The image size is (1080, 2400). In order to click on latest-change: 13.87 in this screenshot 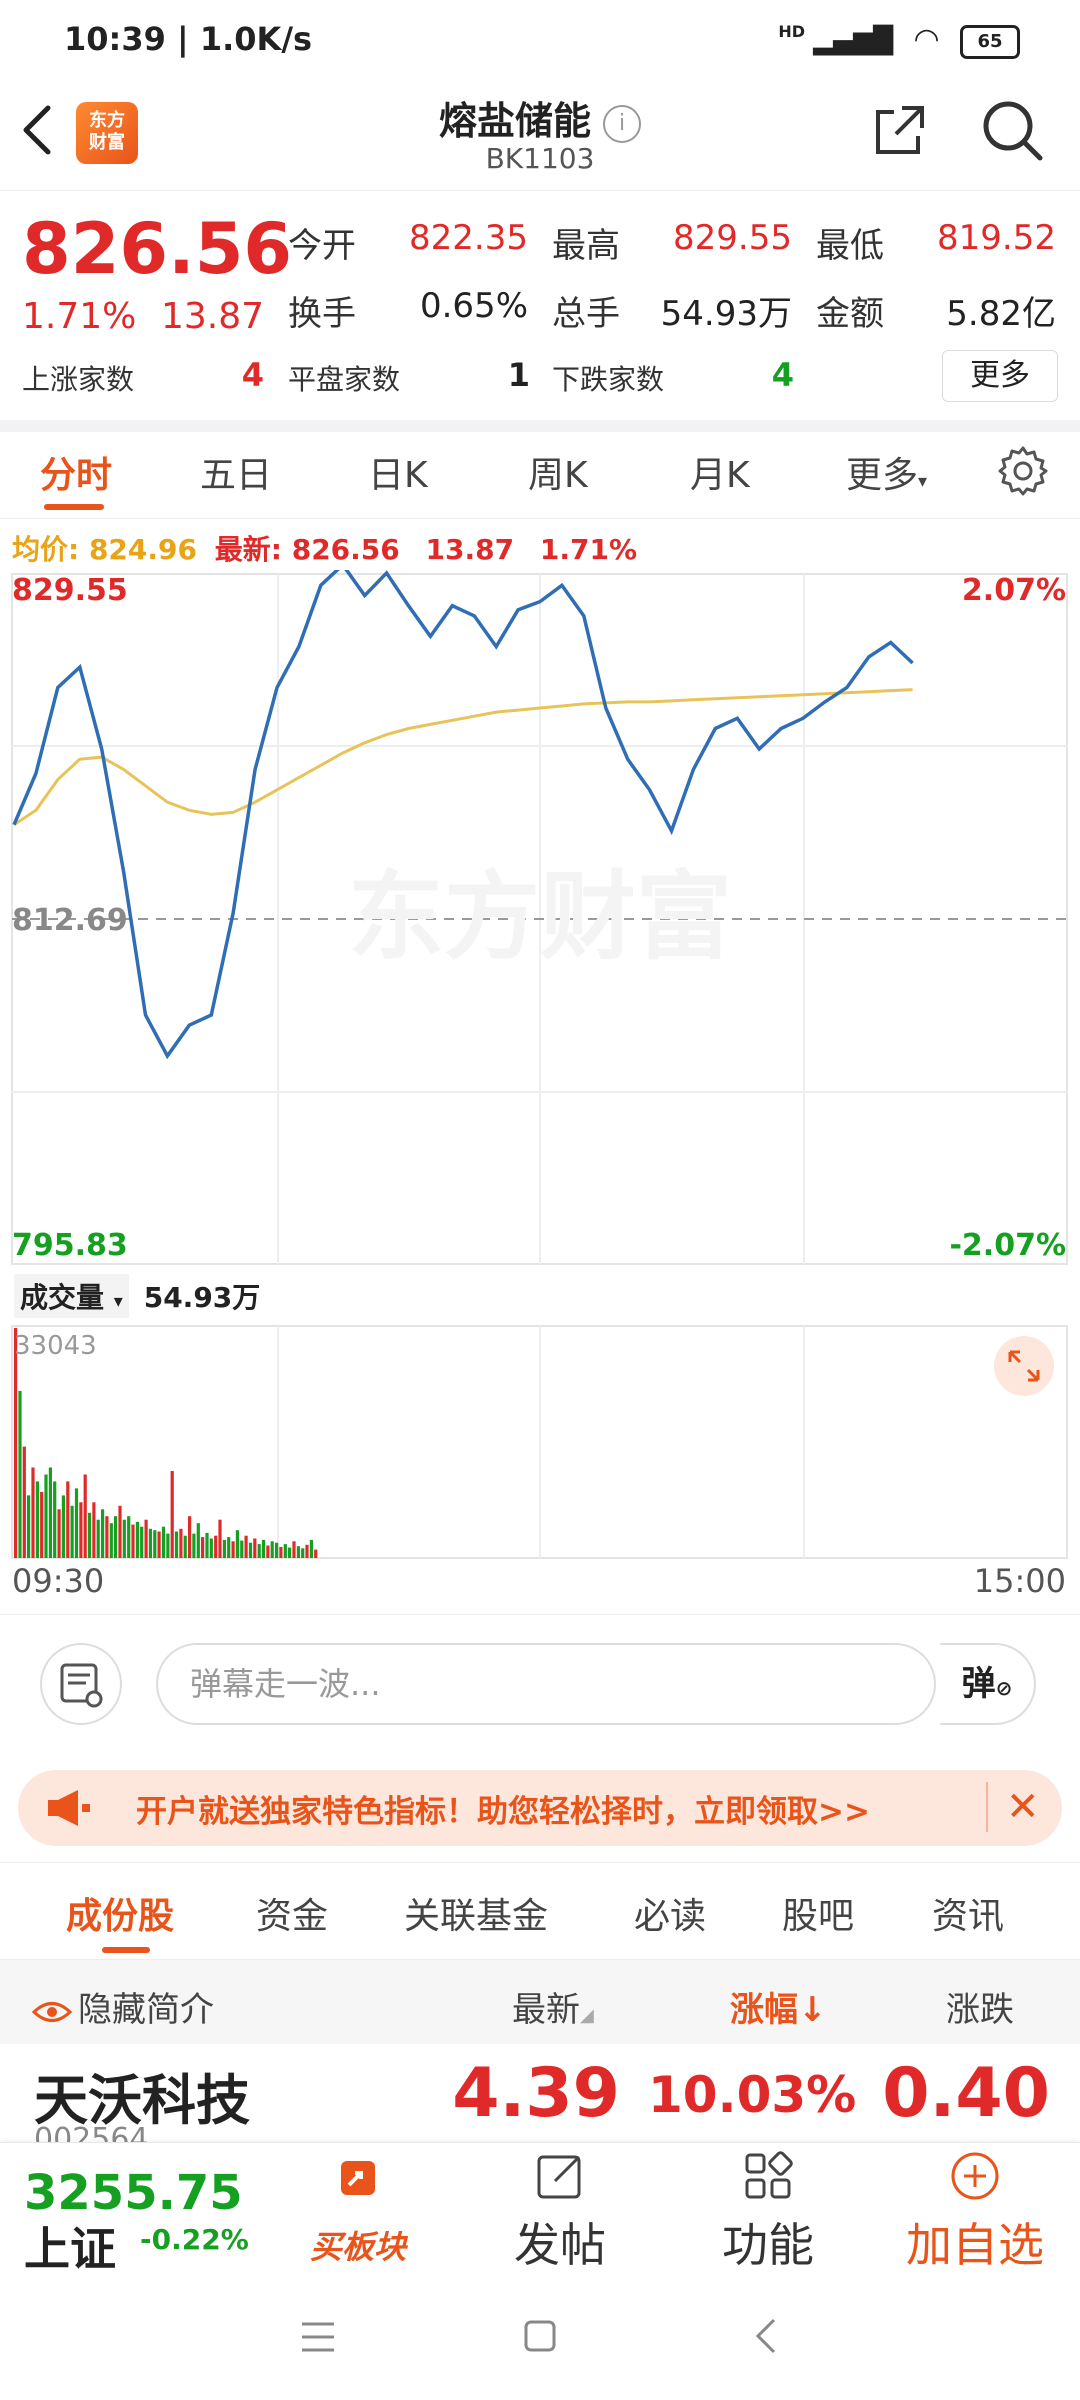, I will do `click(470, 549)`.